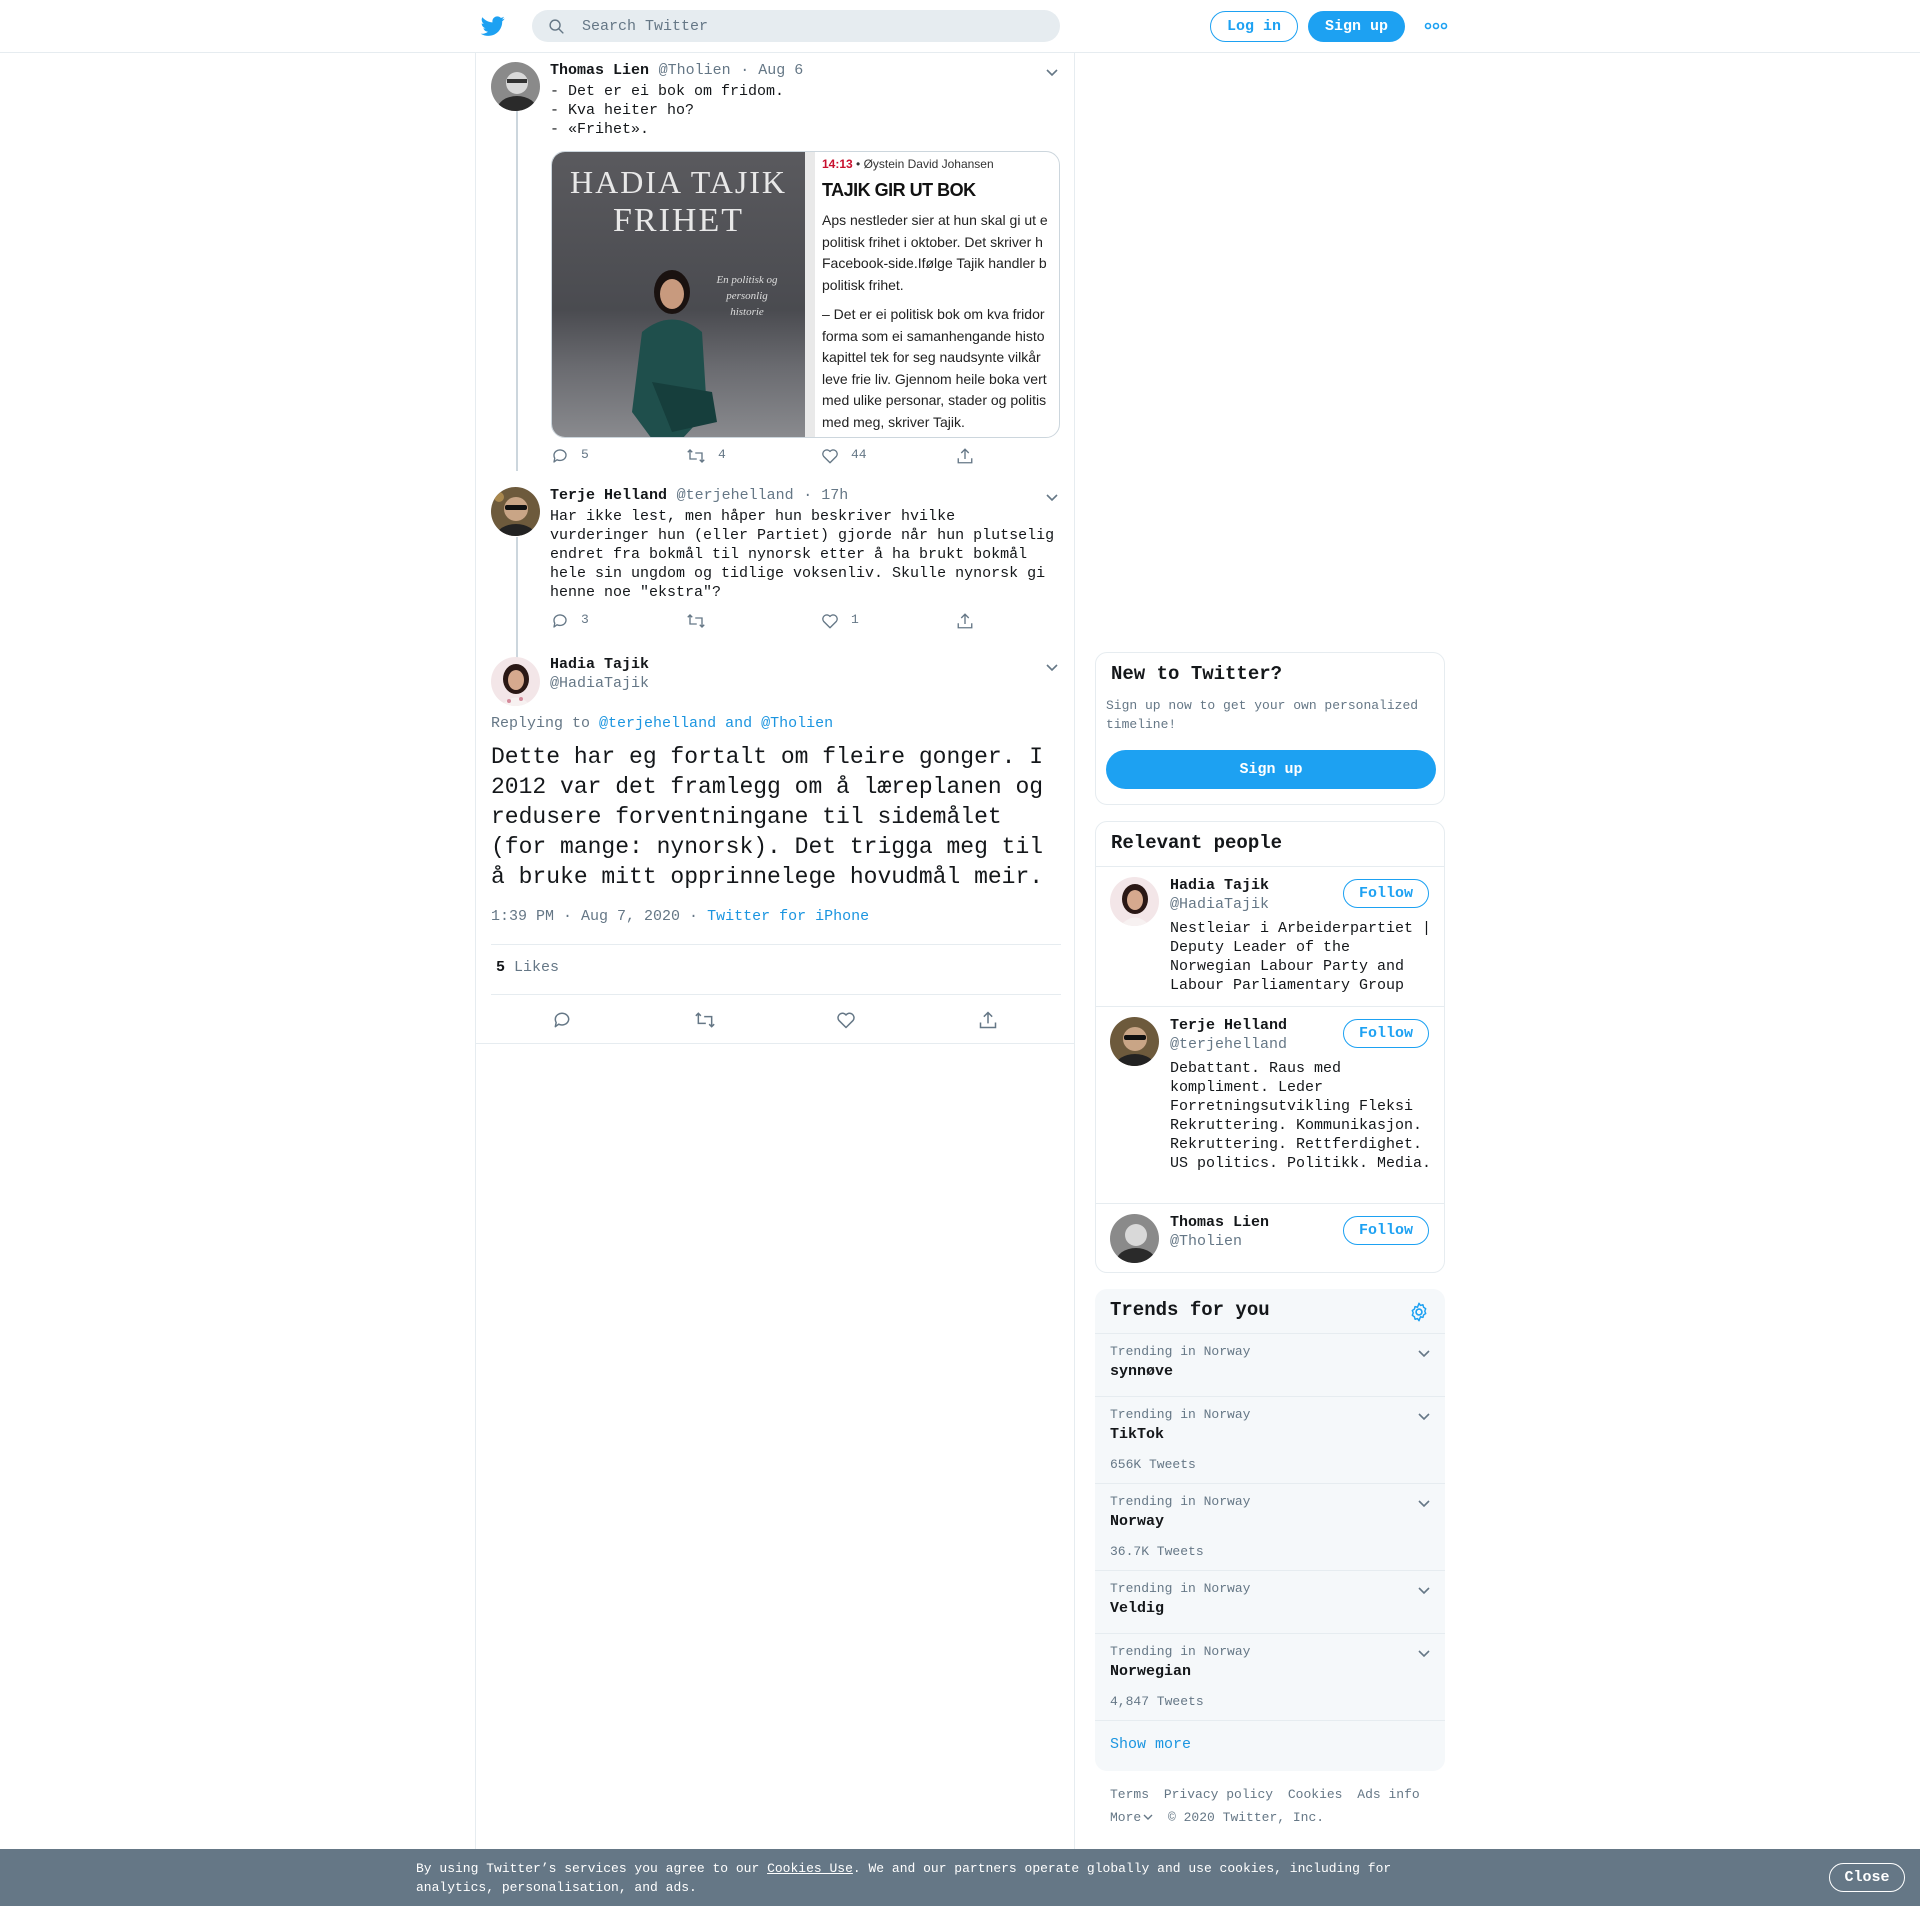  What do you see at coordinates (934, 378) in the screenshot?
I see `article-line: leve frie liv. Gjennom heile boka vert` at bounding box center [934, 378].